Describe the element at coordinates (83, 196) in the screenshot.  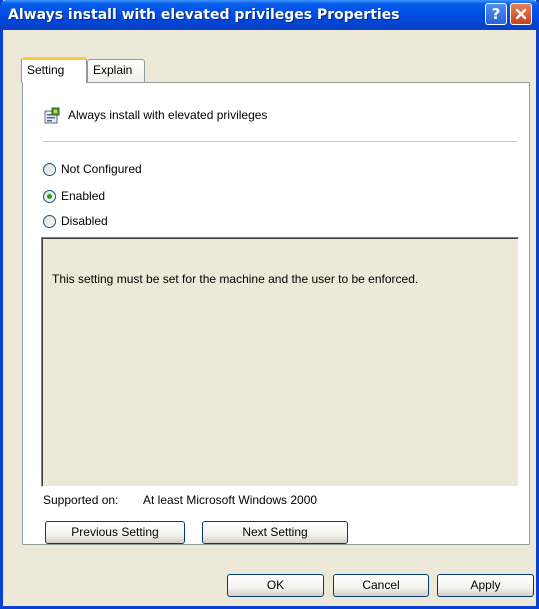
I see `radio-label: Enabled` at that location.